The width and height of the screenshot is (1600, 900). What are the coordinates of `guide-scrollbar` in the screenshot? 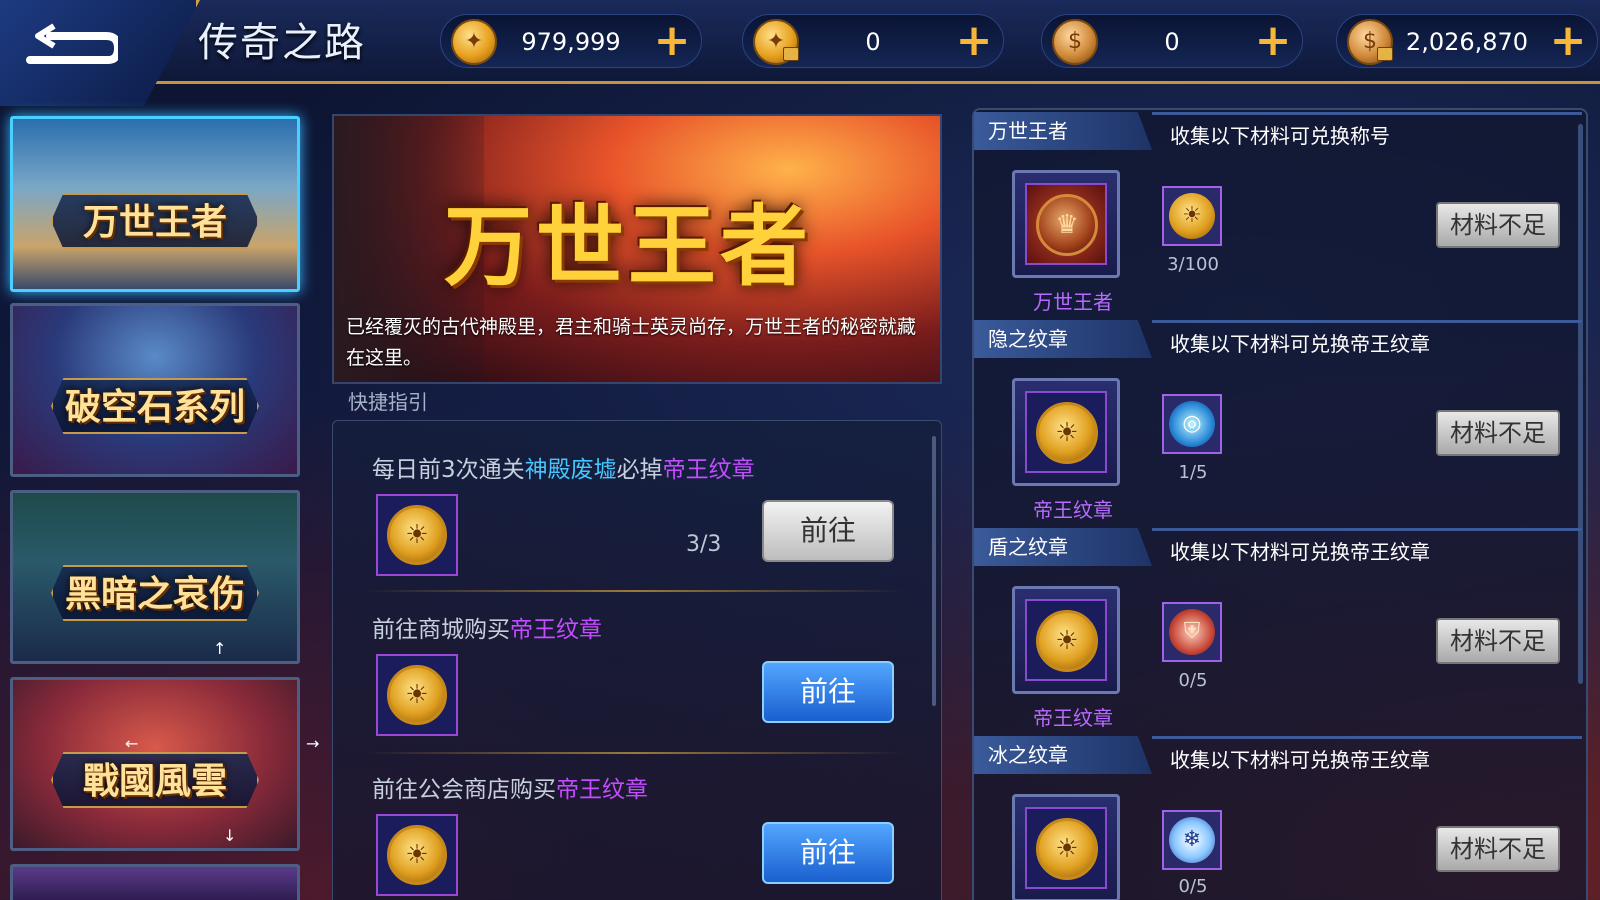 It's located at (934, 571).